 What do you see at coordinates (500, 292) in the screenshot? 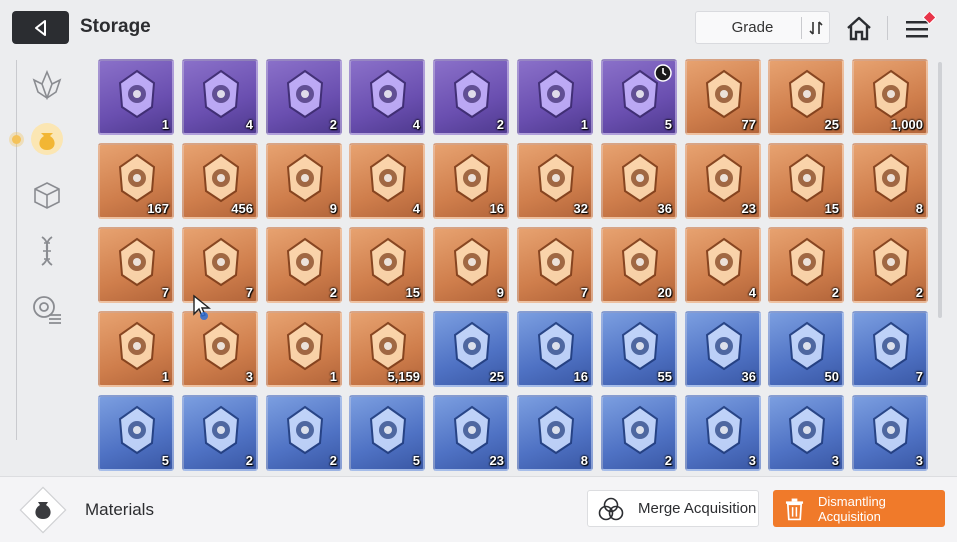
I see `item-quantity: 9` at bounding box center [500, 292].